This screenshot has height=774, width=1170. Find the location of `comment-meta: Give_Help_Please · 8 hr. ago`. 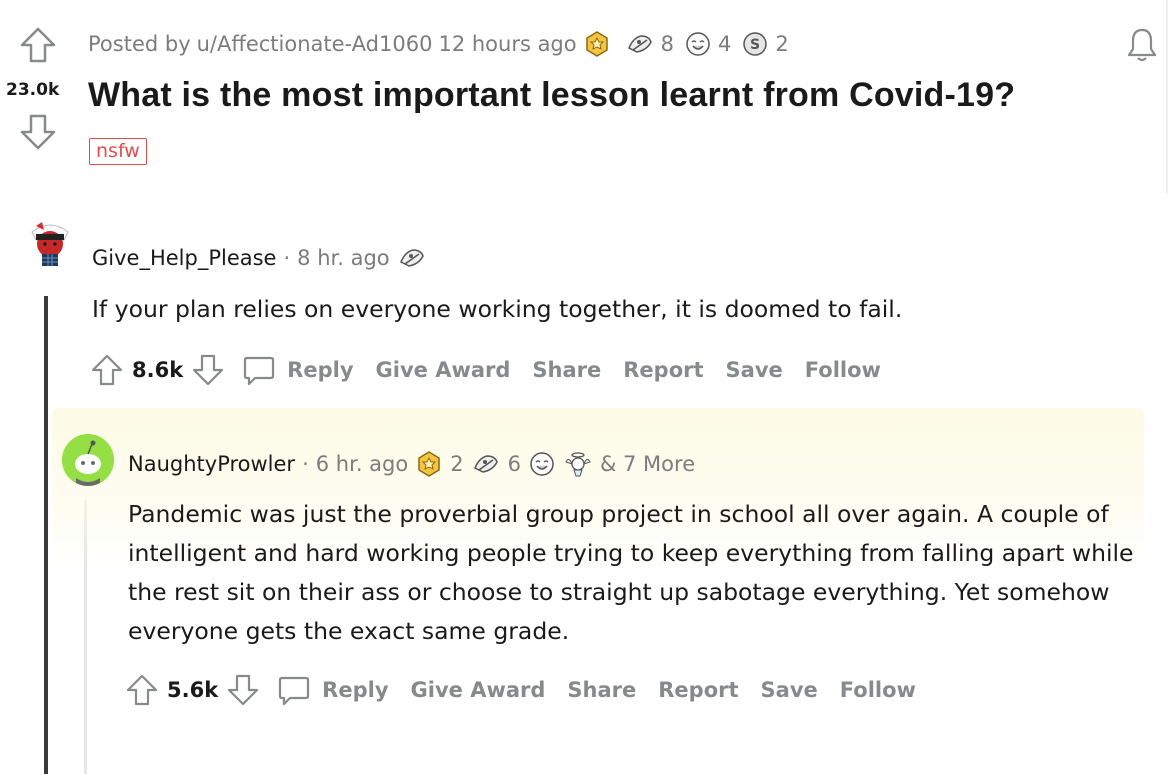

comment-meta: Give_Help_Please · 8 hr. ago is located at coordinates (259, 258).